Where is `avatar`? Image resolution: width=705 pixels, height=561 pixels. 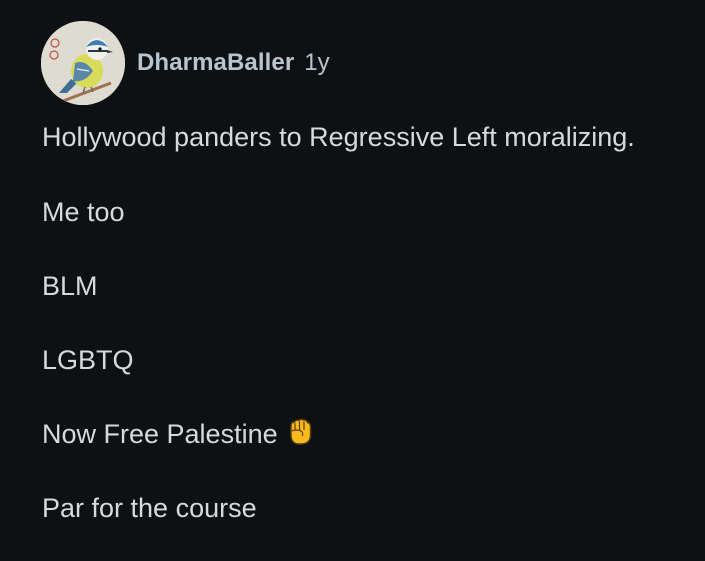
avatar is located at coordinates (83, 63).